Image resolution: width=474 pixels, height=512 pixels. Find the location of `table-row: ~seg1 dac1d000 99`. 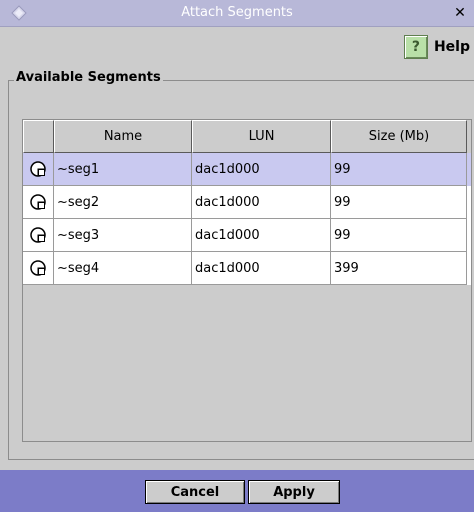

table-row: ~seg1 dac1d000 99 is located at coordinates (247, 169).